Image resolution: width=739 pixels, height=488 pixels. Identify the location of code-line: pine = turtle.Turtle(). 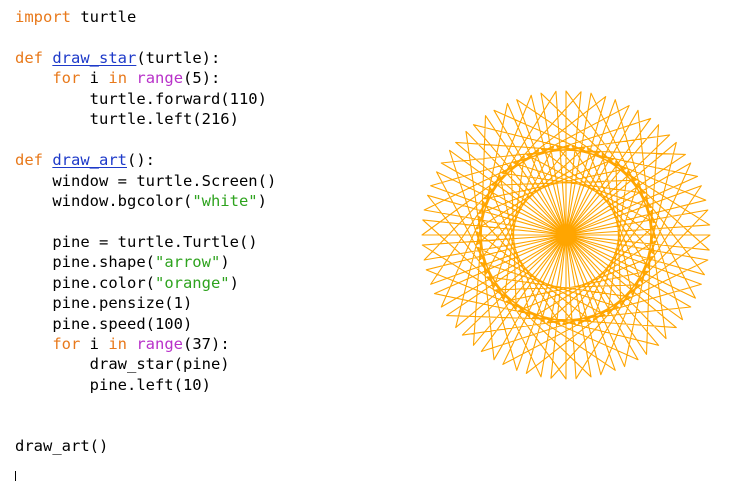
(145, 242).